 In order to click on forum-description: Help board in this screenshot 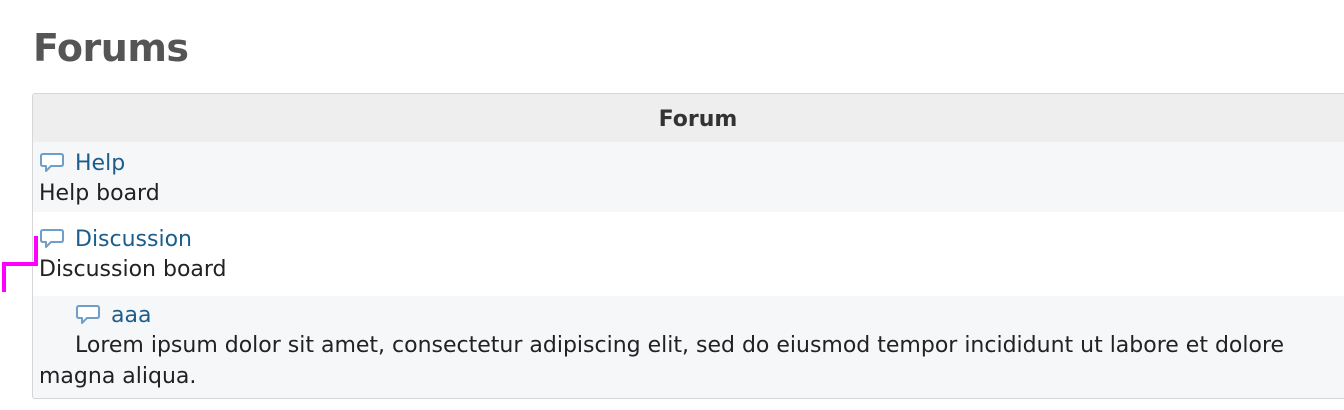, I will do `click(99, 193)`.